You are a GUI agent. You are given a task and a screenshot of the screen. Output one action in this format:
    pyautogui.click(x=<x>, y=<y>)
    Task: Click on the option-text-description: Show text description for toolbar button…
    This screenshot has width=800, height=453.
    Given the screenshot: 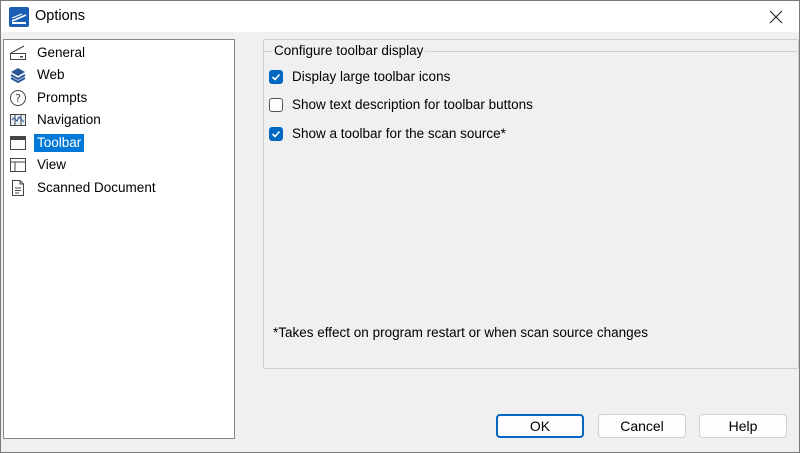 What is the action you would take?
    pyautogui.click(x=401, y=104)
    